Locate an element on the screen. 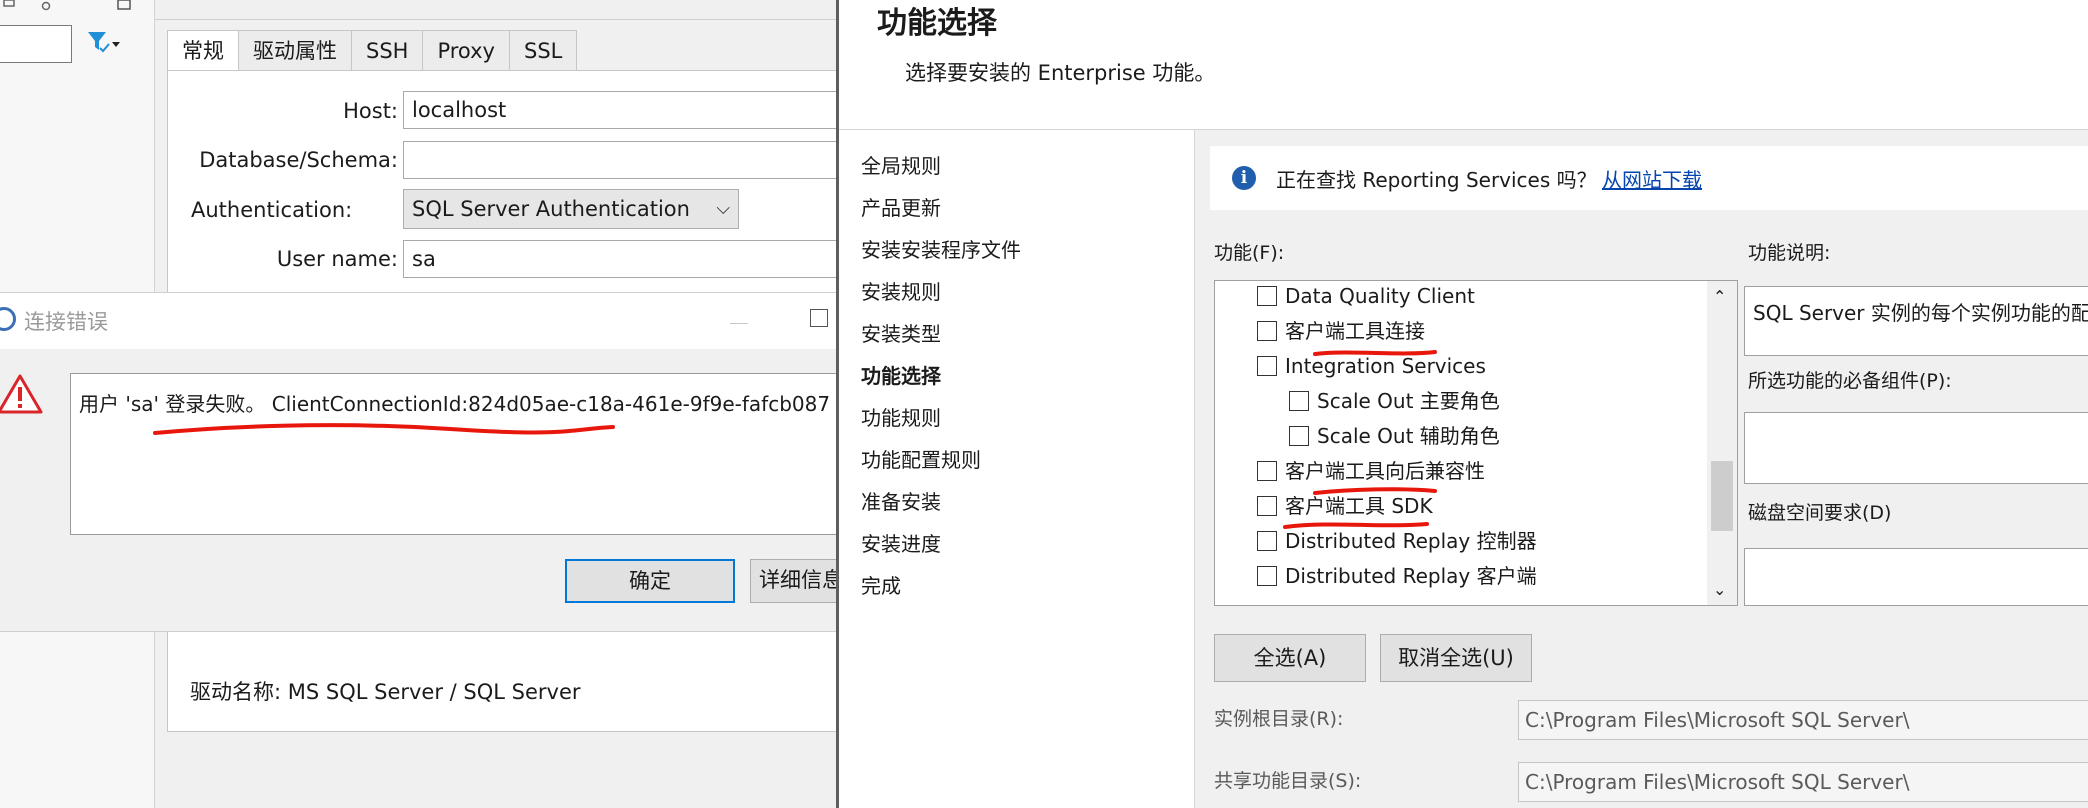 This screenshot has width=2088, height=808. step-install-setup-files: 安装安装程序文件 is located at coordinates (941, 248).